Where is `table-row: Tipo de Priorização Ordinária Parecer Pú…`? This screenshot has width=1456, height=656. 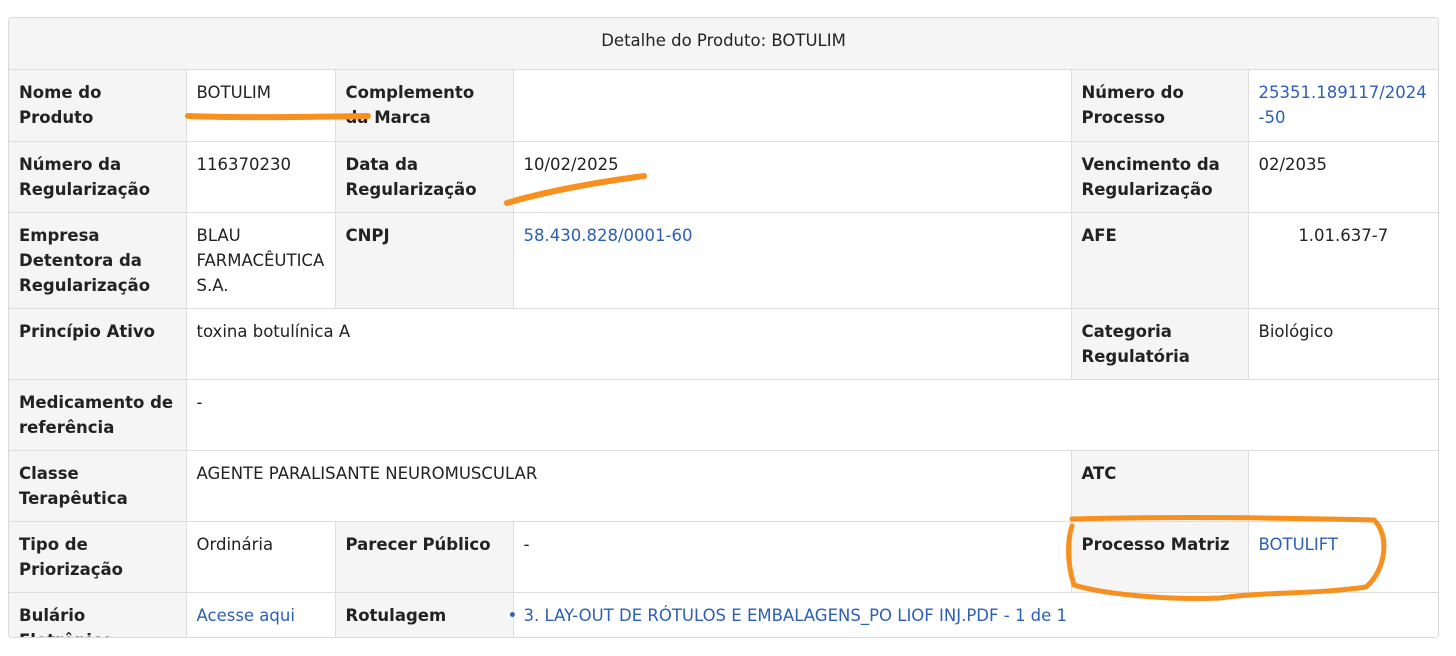 table-row: Tipo de Priorização Ordinária Parecer Pú… is located at coordinates (723, 556).